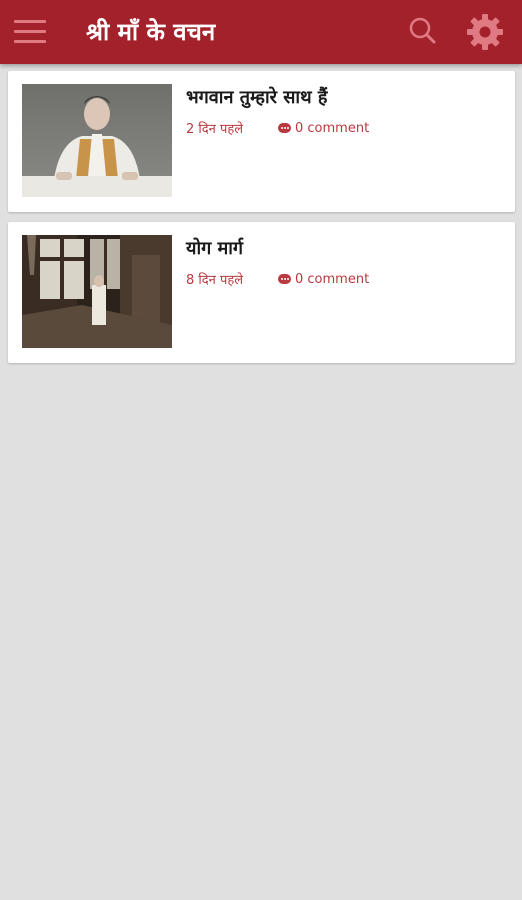 Image resolution: width=522 pixels, height=900 pixels. I want to click on post-title: भगवान तुम्हारे साथ हैं, so click(257, 97).